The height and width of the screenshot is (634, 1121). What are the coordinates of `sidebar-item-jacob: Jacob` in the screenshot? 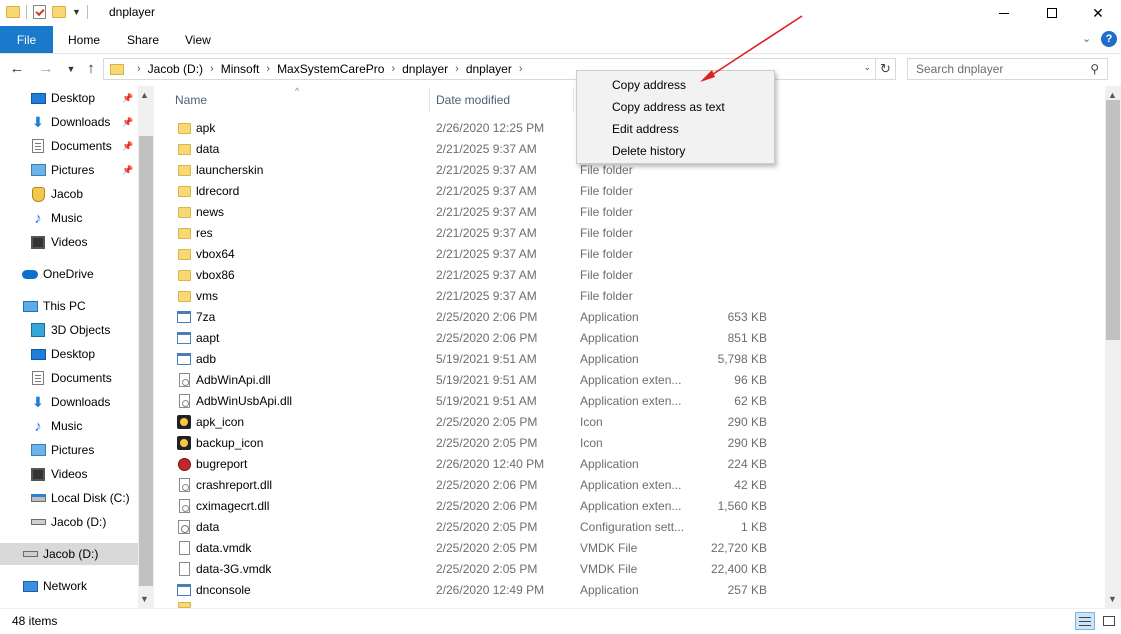 It's located at (69, 194).